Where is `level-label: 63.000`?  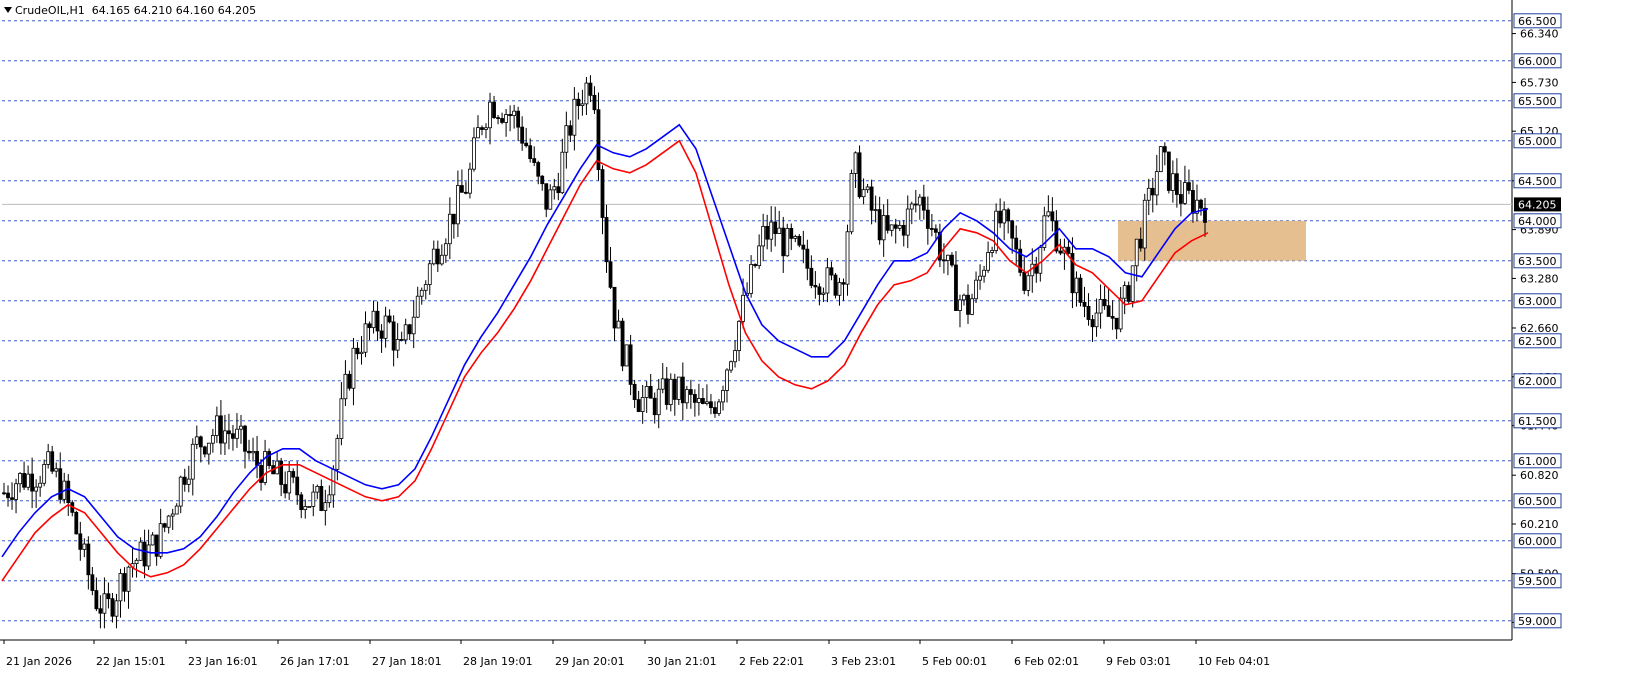 level-label: 63.000 is located at coordinates (1537, 301).